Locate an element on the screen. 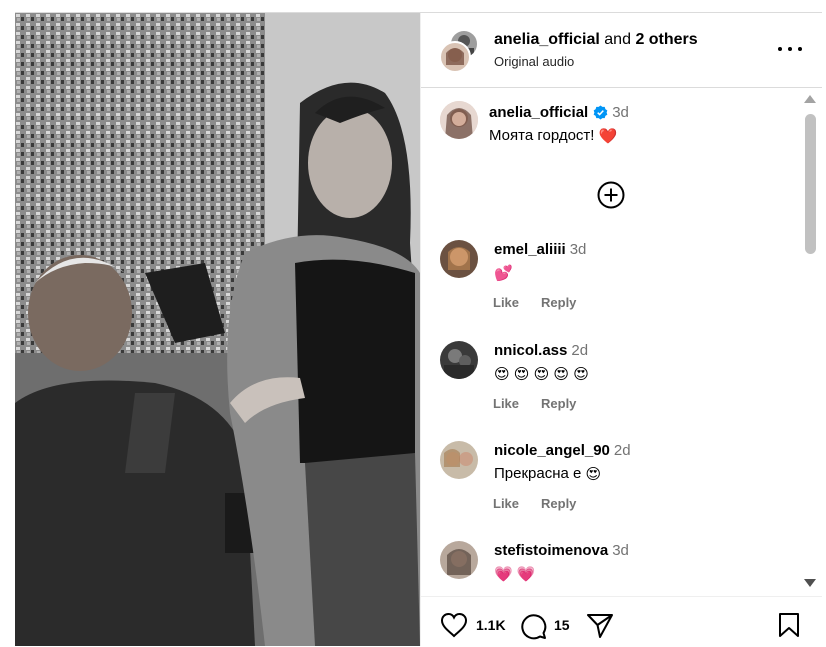  comment-header: stefistoimenova 3d is located at coordinates (561, 550).